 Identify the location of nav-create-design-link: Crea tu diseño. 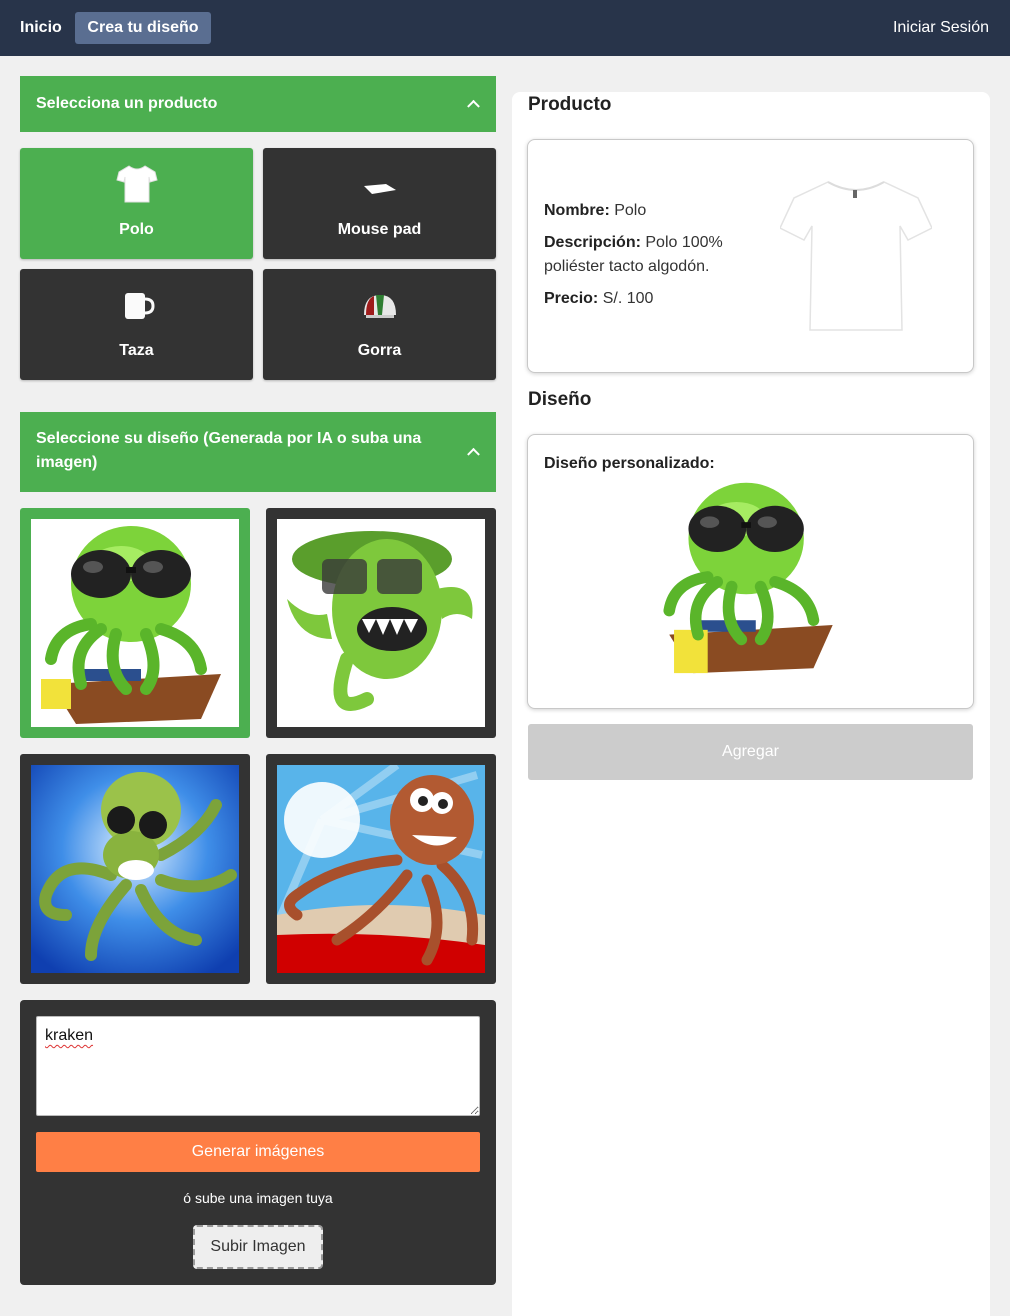
(143, 28).